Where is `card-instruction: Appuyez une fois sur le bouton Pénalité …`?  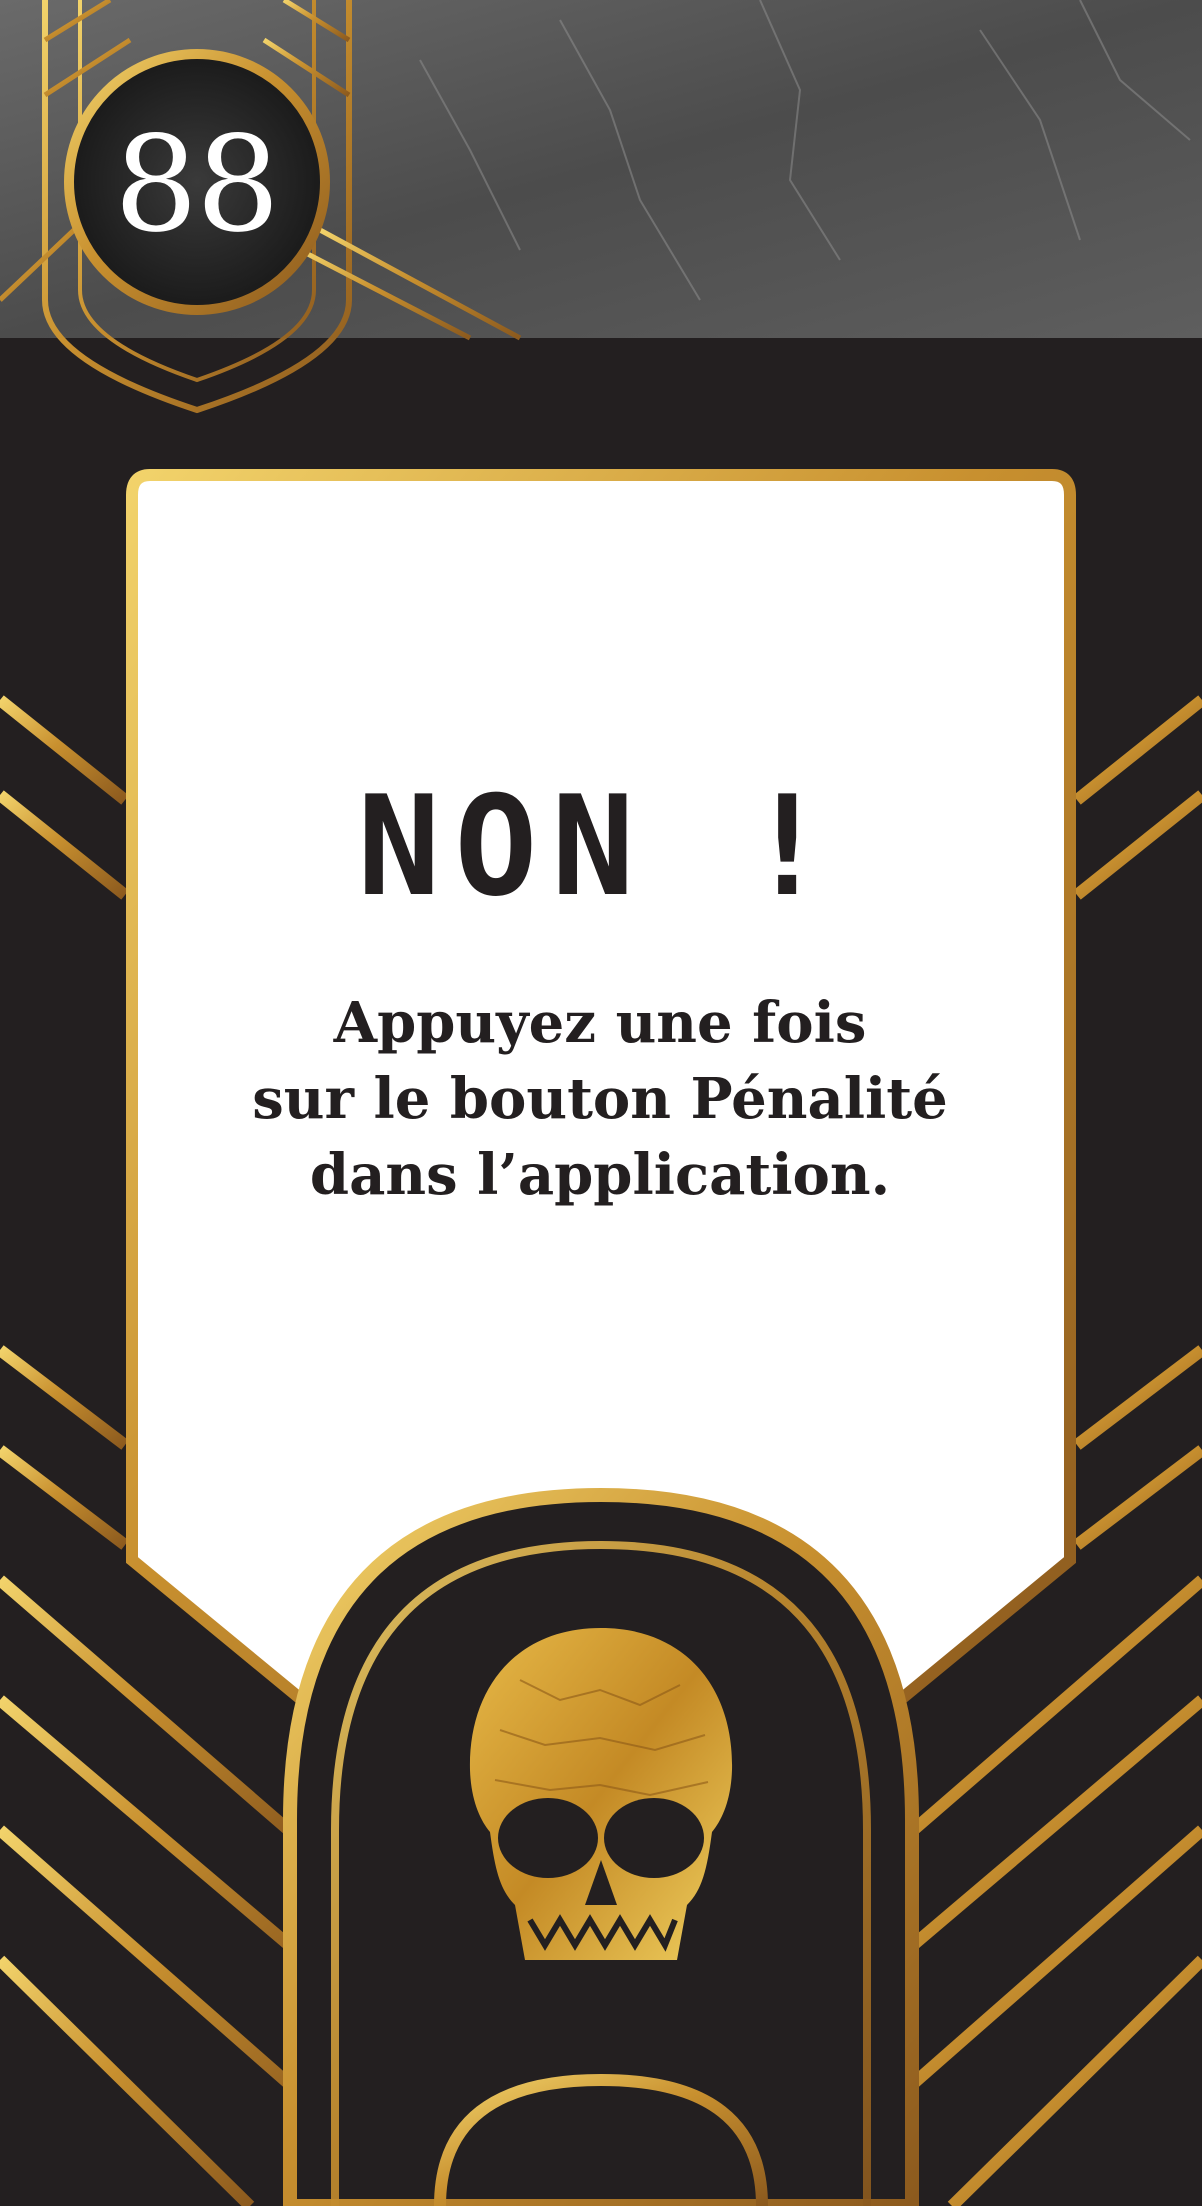 card-instruction: Appuyez une fois sur le bouton Pénalité … is located at coordinates (600, 1099).